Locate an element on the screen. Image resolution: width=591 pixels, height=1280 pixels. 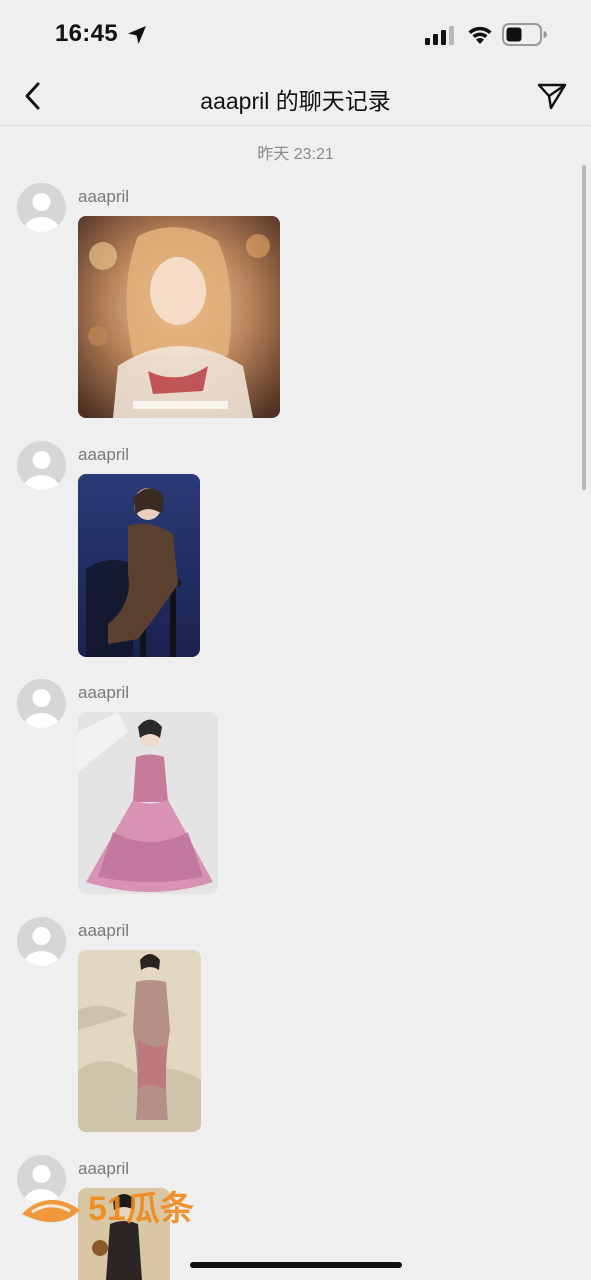
watermark-logo: 51瓜条 is located at coordinates (113, 1208).